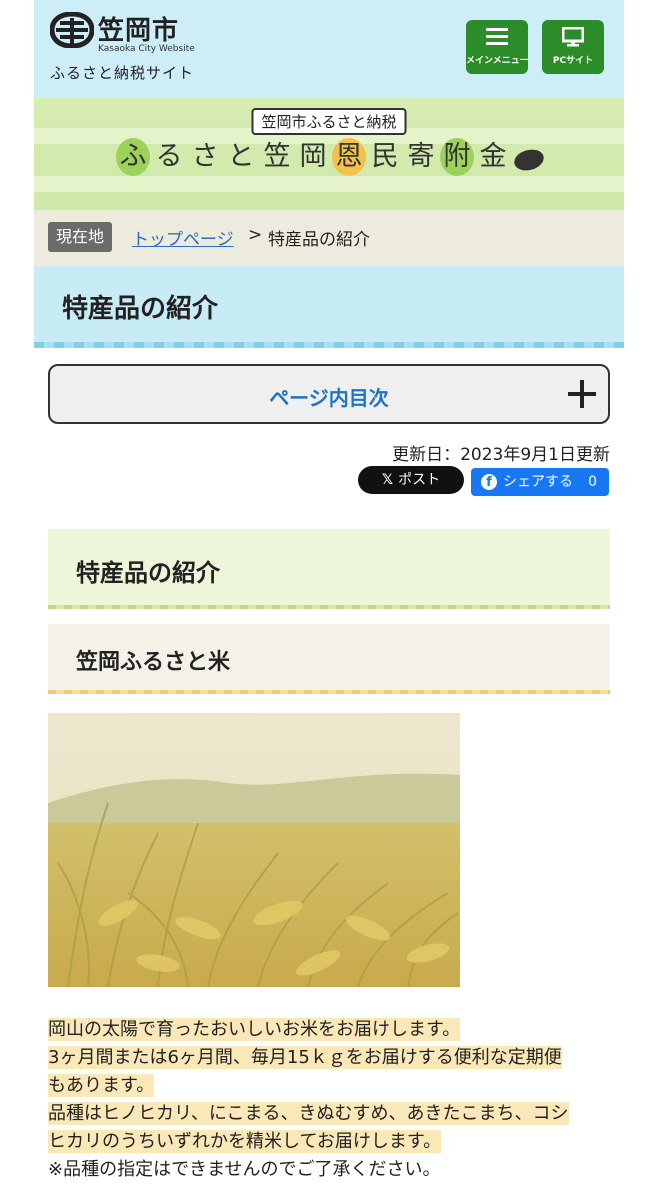  I want to click on rice-field-photo, so click(254, 850).